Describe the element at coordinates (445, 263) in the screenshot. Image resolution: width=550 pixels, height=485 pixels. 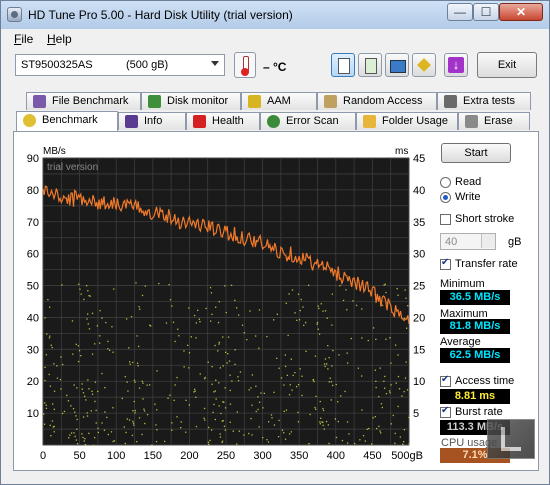
I see `transfer-rate-checkbox` at that location.